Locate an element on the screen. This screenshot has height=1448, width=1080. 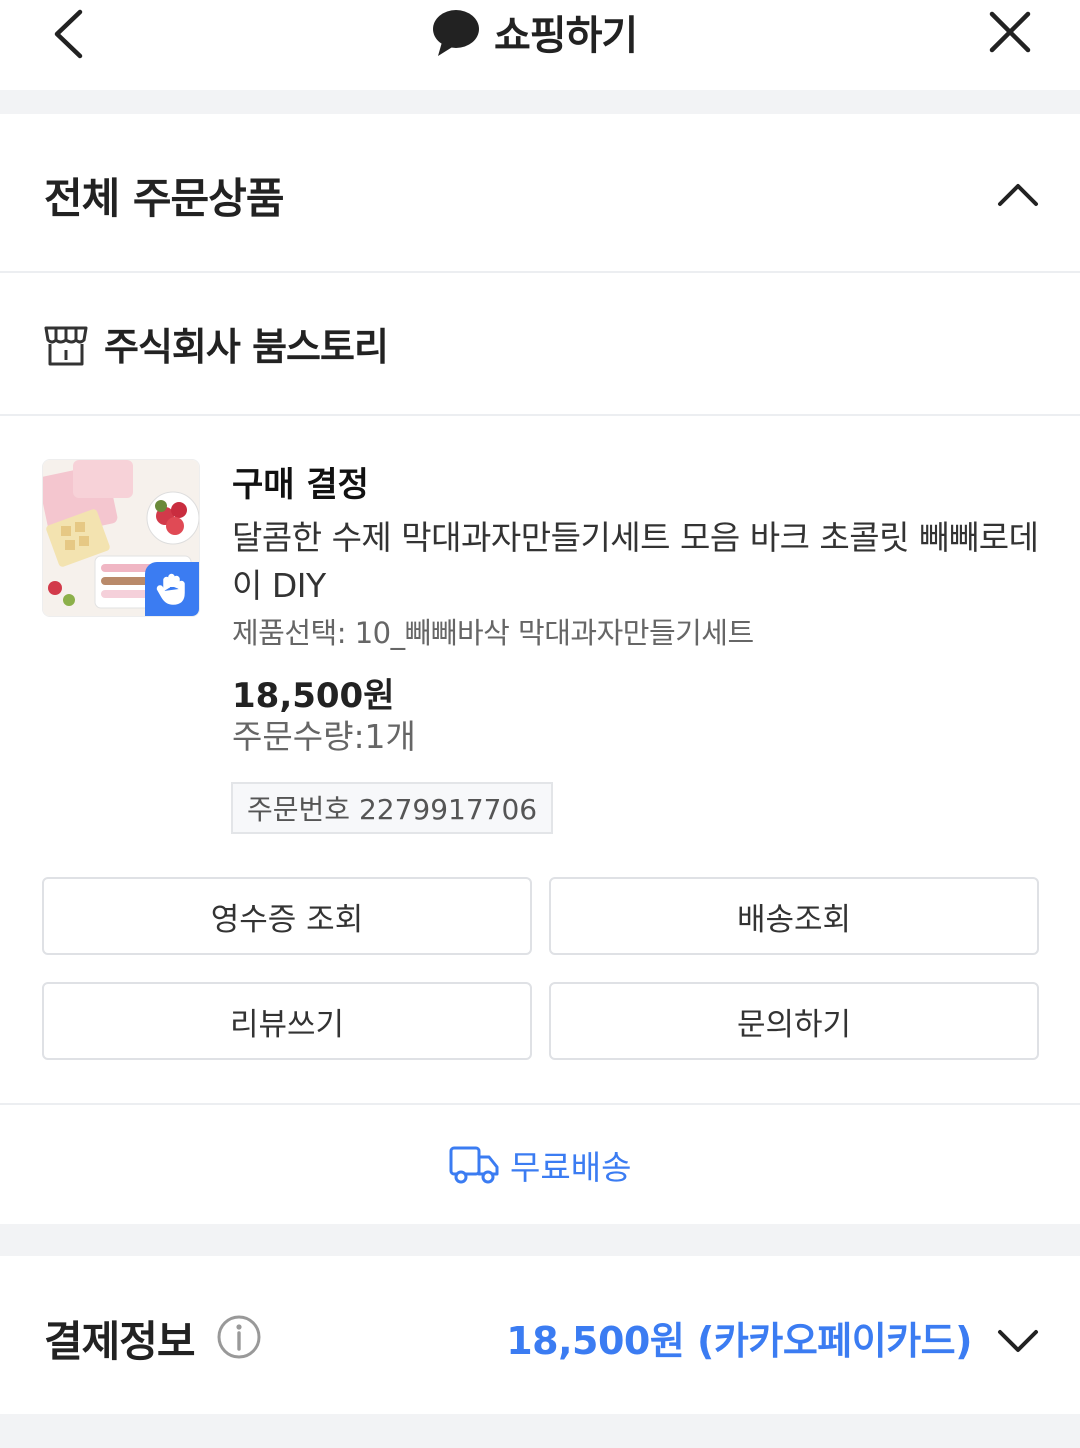
shipping-label: 무료배송 is located at coordinates (571, 1167).